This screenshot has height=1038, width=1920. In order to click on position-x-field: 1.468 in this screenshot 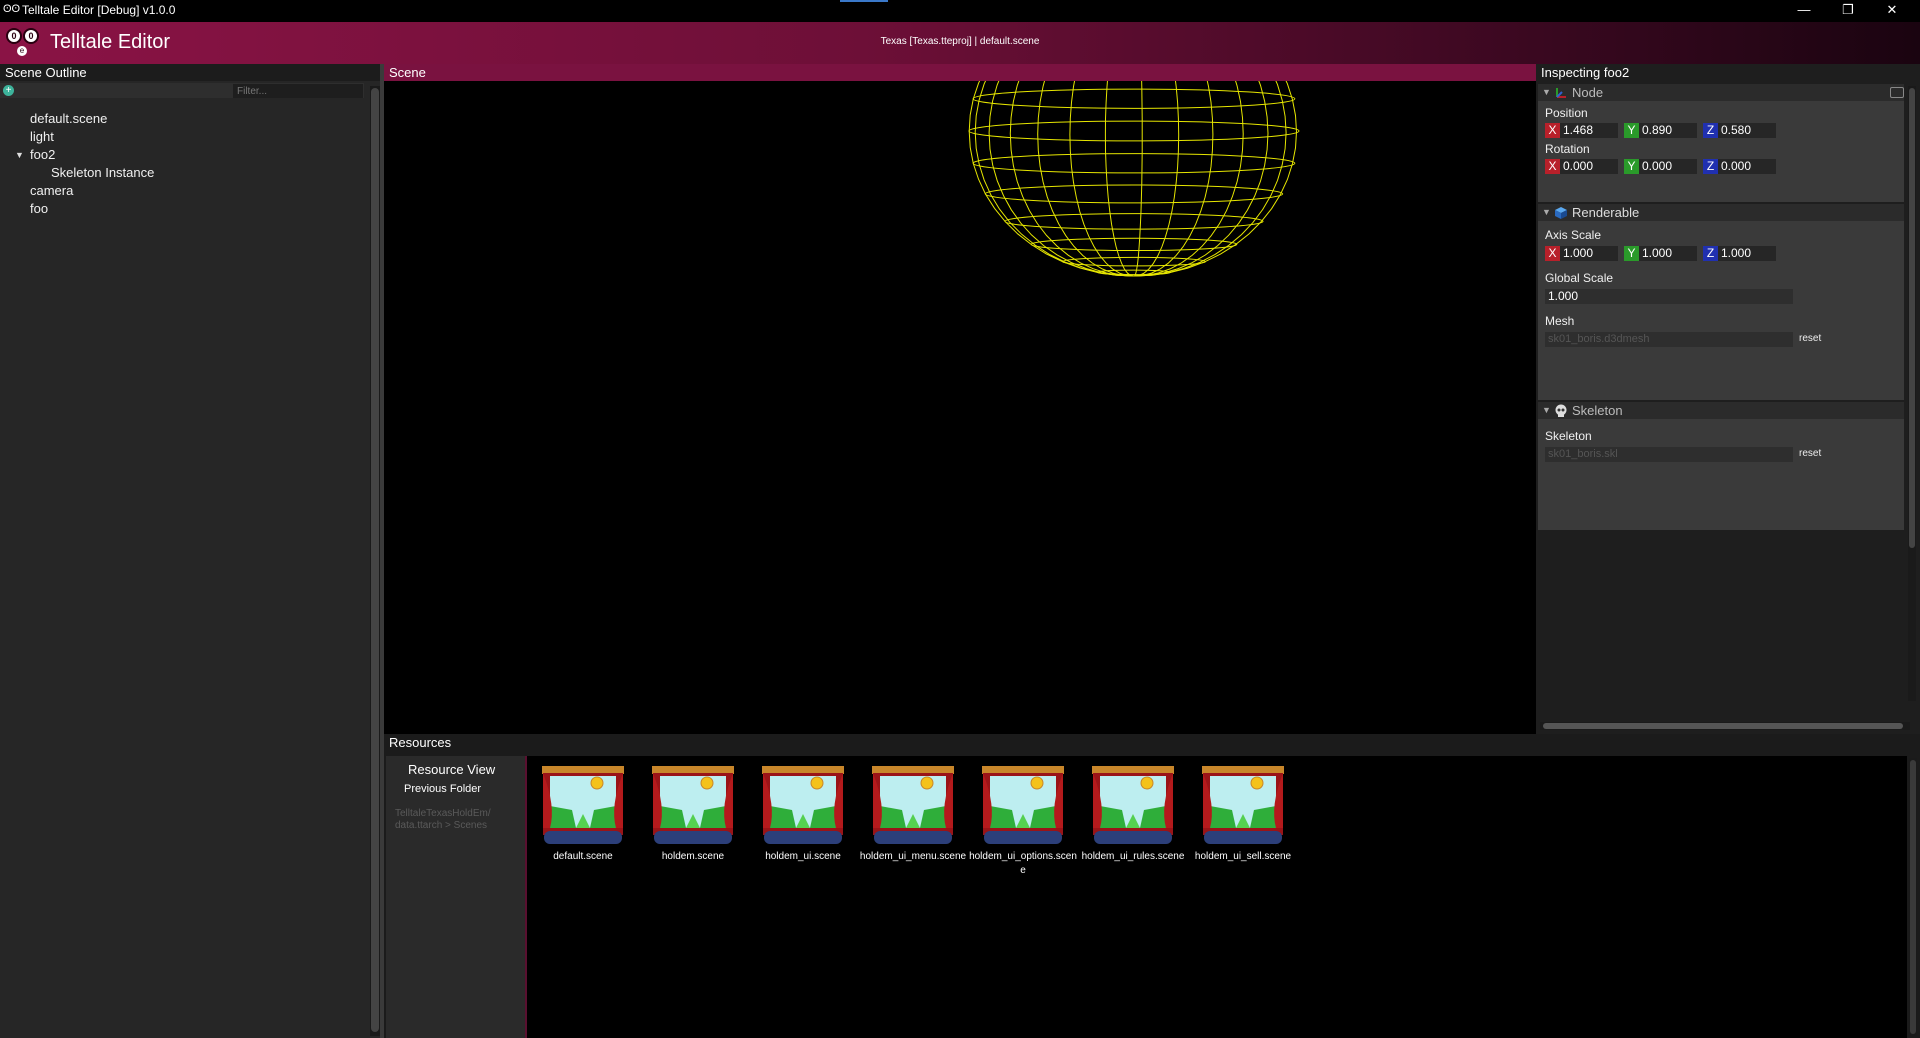, I will do `click(1589, 130)`.